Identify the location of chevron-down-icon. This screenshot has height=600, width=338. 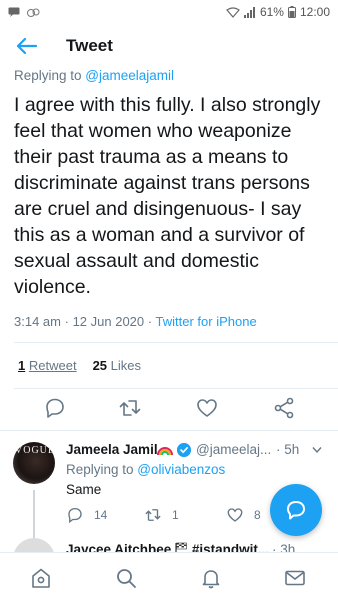
(317, 450).